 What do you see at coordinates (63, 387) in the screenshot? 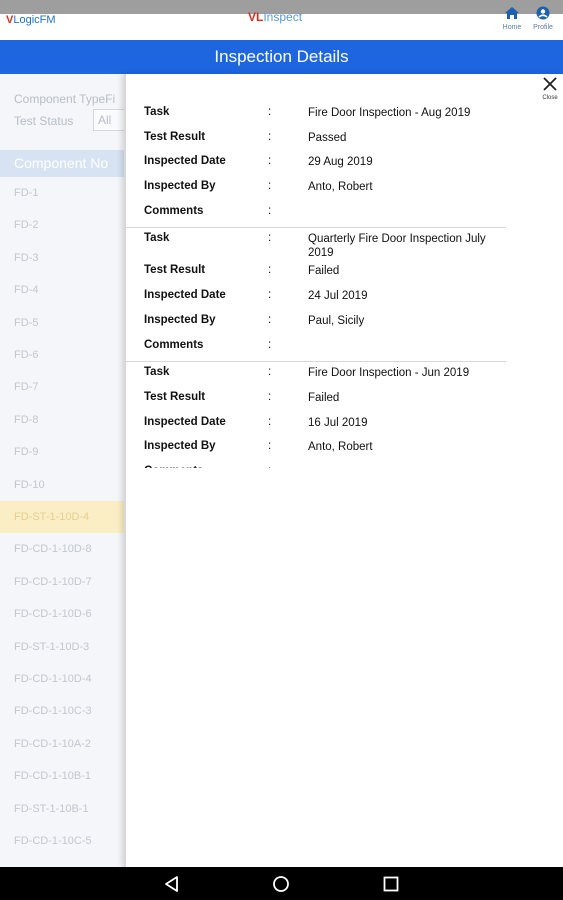
I see `component-list-item: FD-7` at bounding box center [63, 387].